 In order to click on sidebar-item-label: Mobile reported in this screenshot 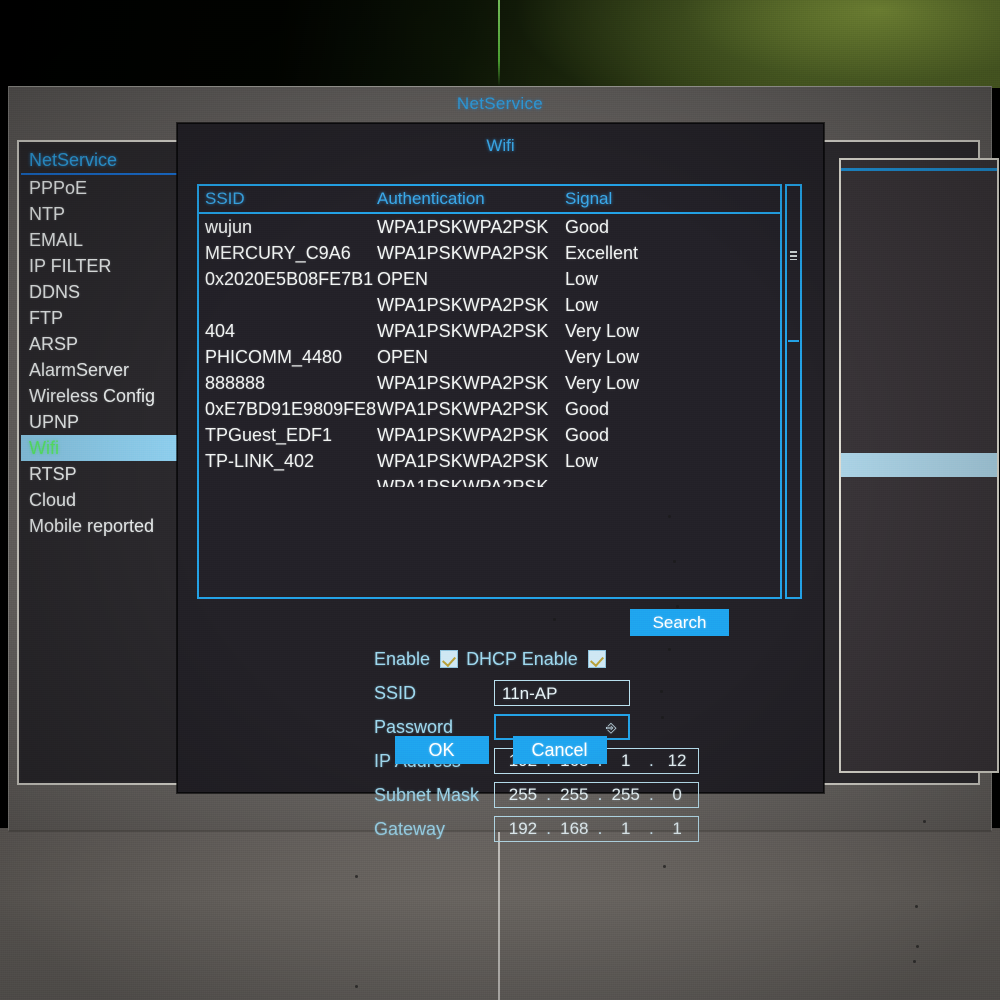, I will do `click(92, 526)`.